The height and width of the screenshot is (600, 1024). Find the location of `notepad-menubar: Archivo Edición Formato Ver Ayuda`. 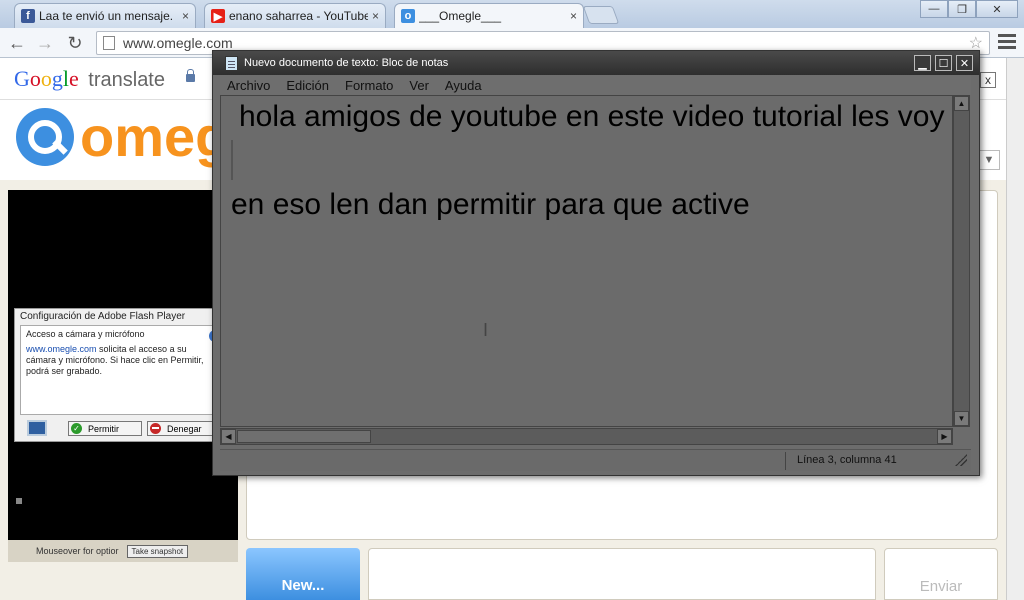

notepad-menubar: Archivo Edición Formato Ver Ayuda is located at coordinates (595, 85).